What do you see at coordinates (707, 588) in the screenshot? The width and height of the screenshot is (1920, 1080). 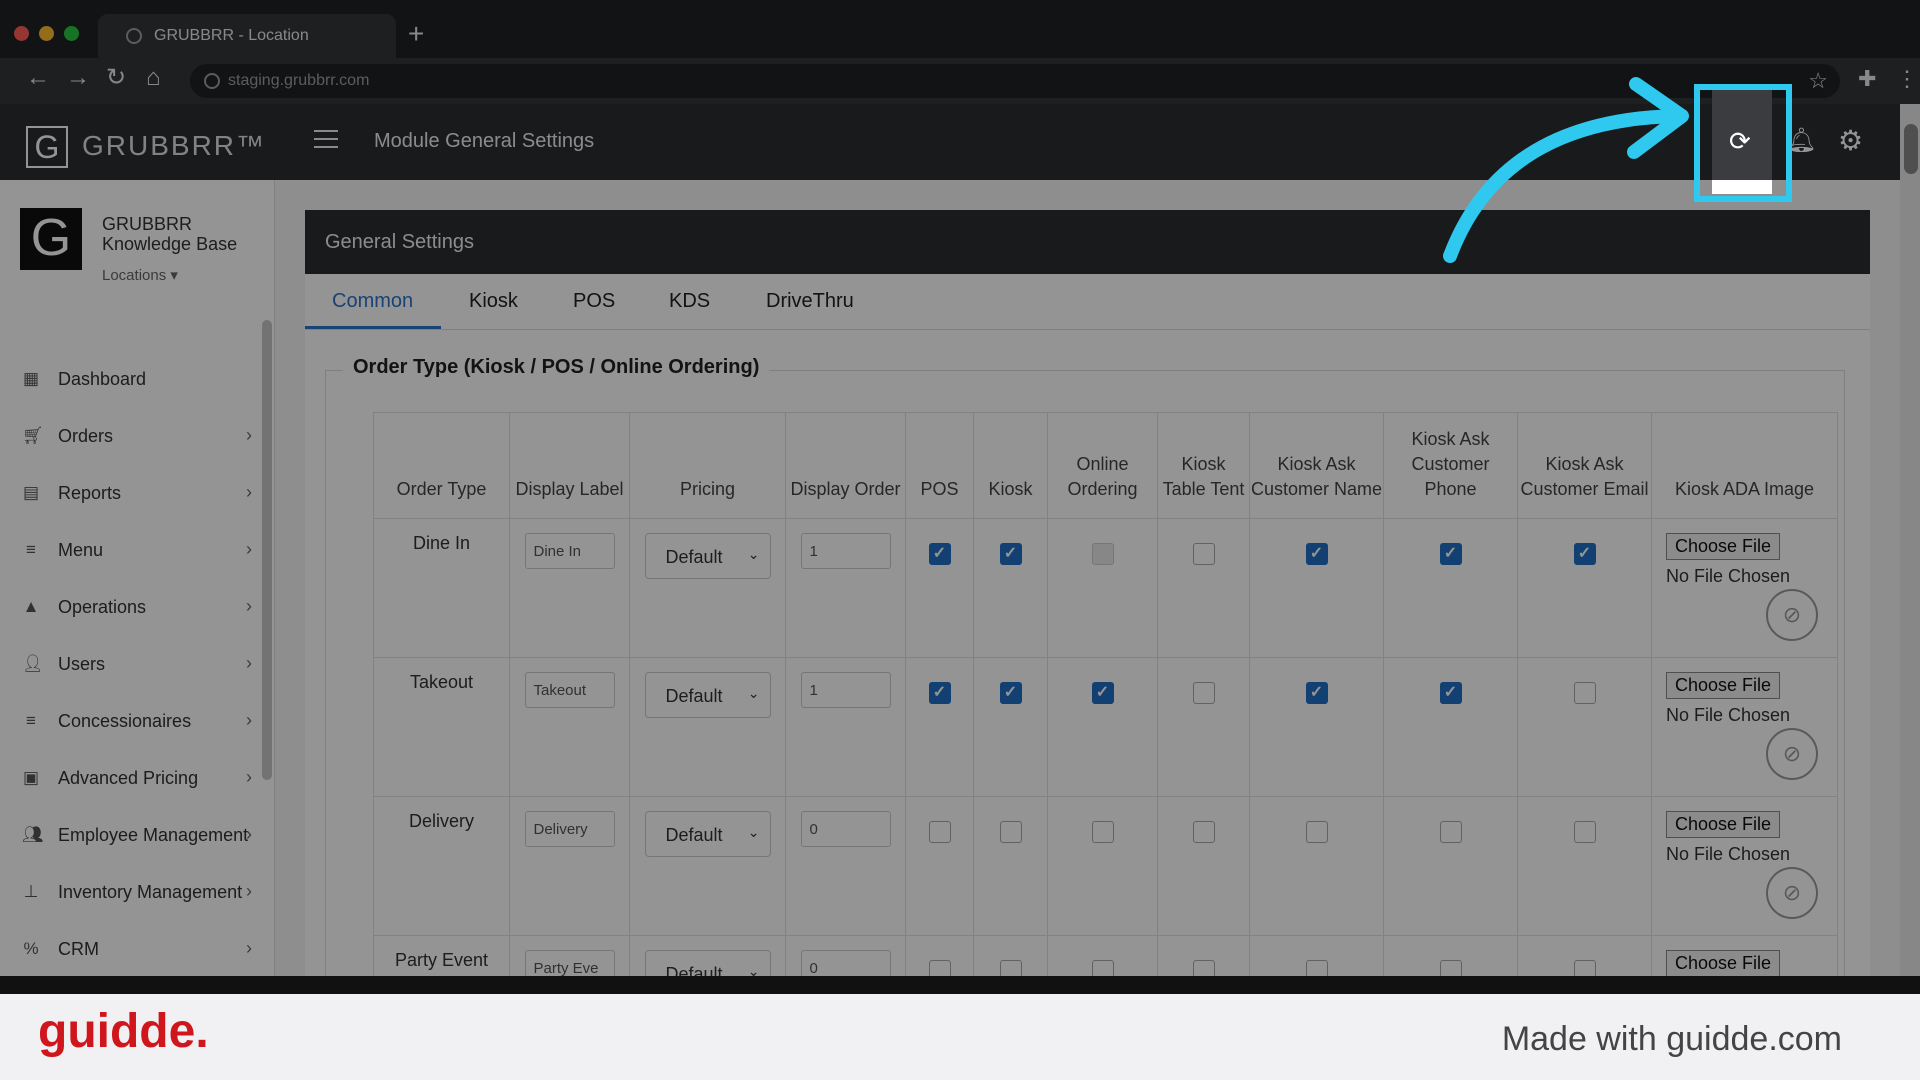 I see `pricing-cell: Default ⌄` at bounding box center [707, 588].